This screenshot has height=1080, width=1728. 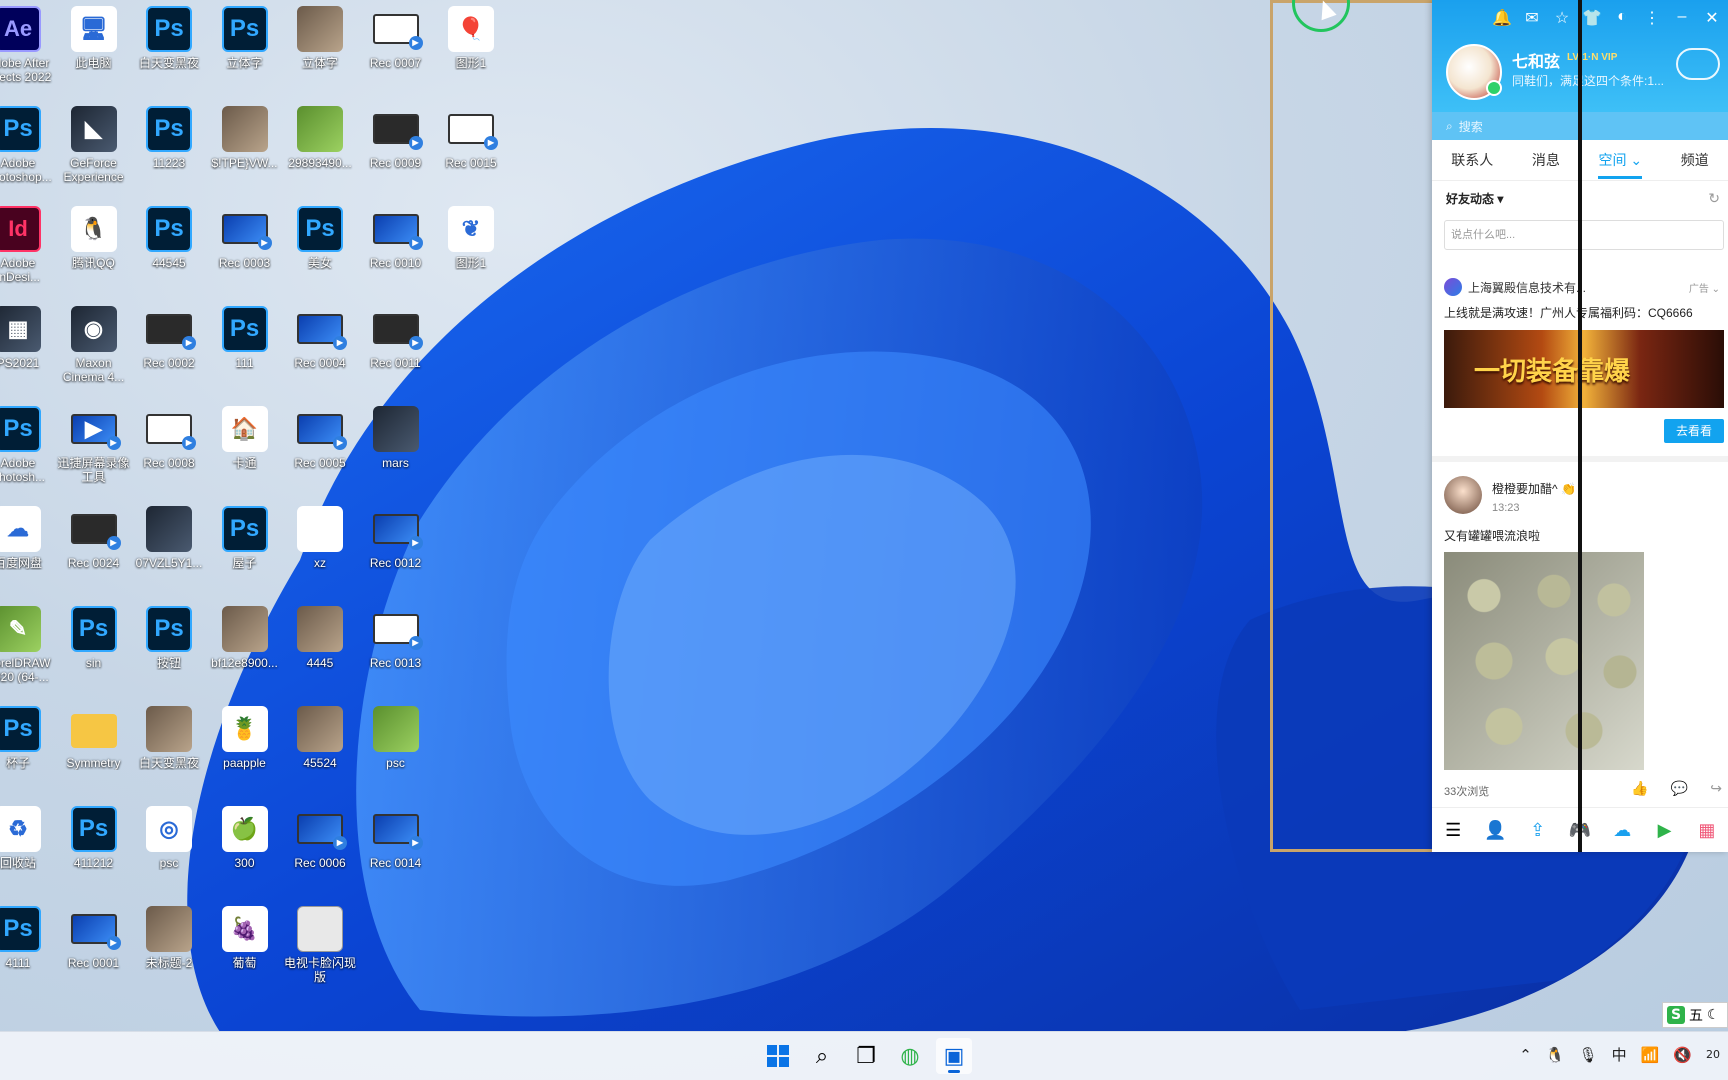 What do you see at coordinates (320, 238) in the screenshot?
I see `desktop-icon: Ps 美女` at bounding box center [320, 238].